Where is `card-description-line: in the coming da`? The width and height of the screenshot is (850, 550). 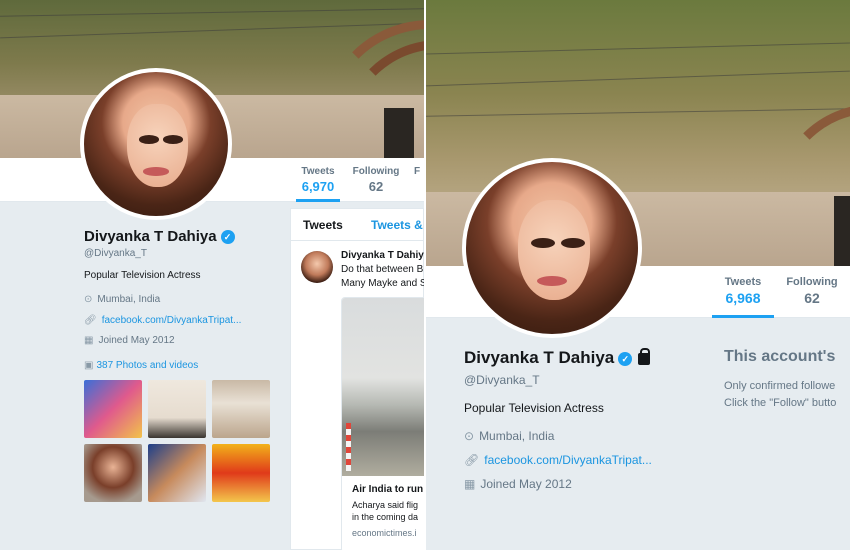 card-description-line: in the coming da is located at coordinates (385, 517).